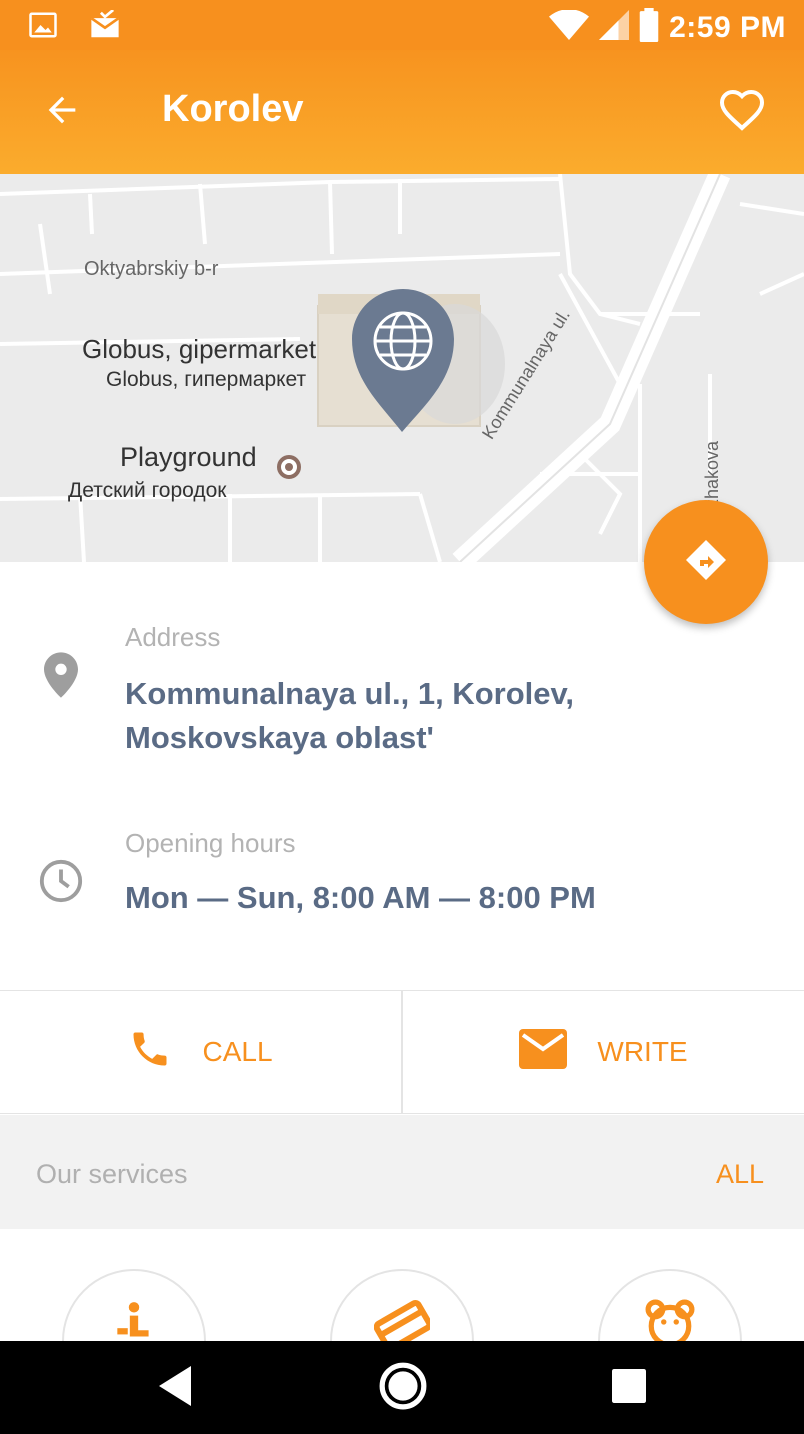  What do you see at coordinates (112, 1174) in the screenshot?
I see `services-title: Our services` at bounding box center [112, 1174].